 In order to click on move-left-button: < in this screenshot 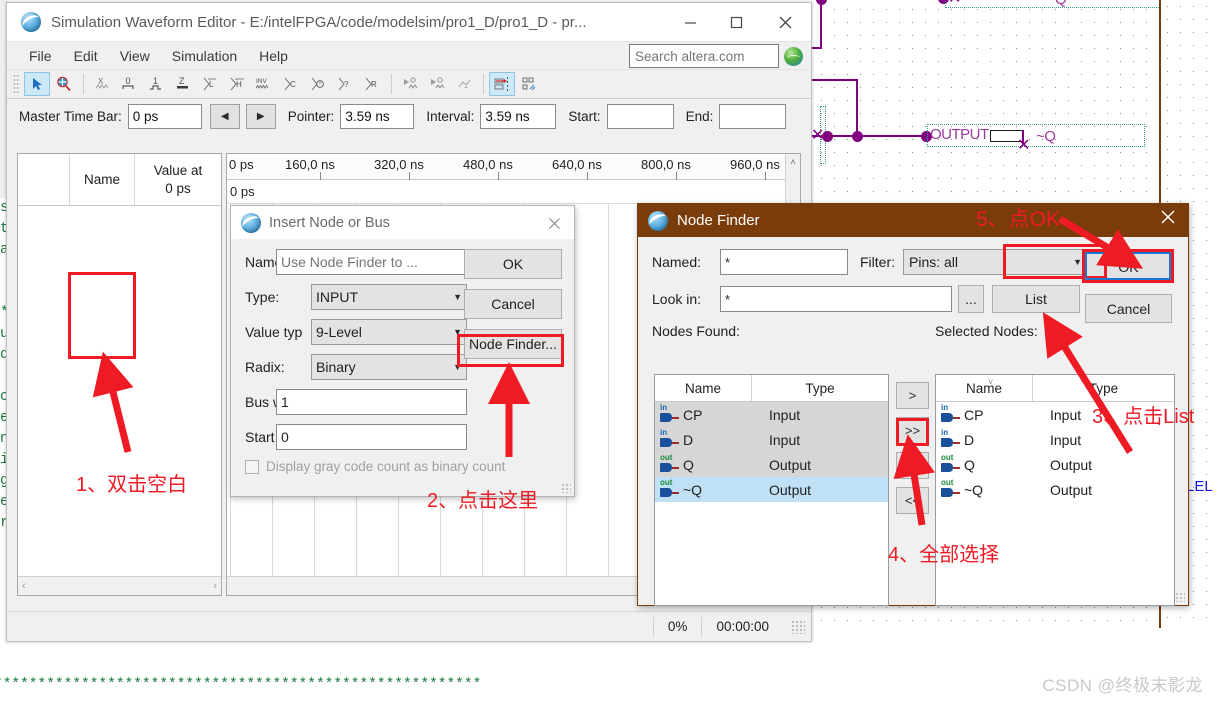, I will do `click(912, 465)`.